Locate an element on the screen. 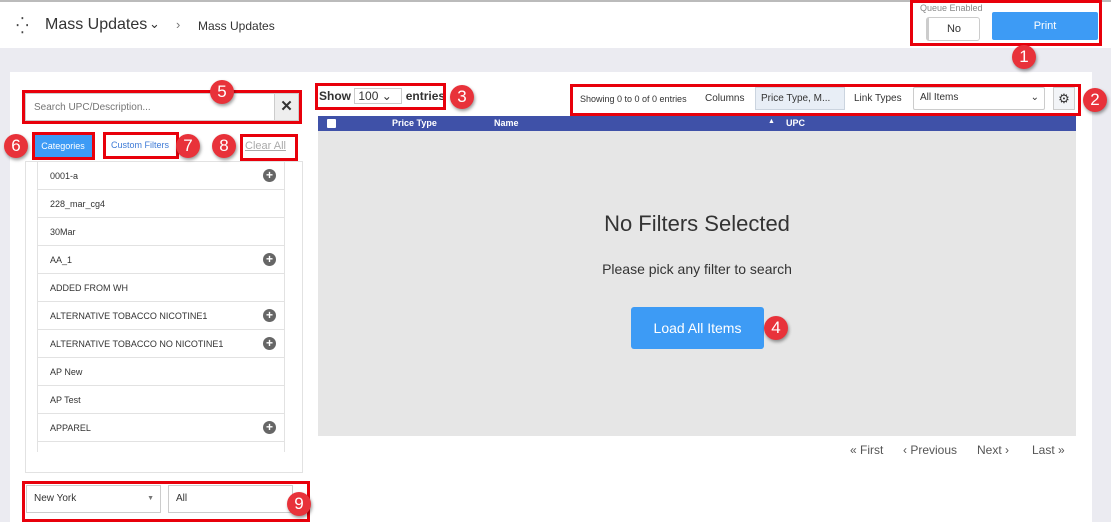  category-label: 228_mar_cg4 is located at coordinates (78, 204).